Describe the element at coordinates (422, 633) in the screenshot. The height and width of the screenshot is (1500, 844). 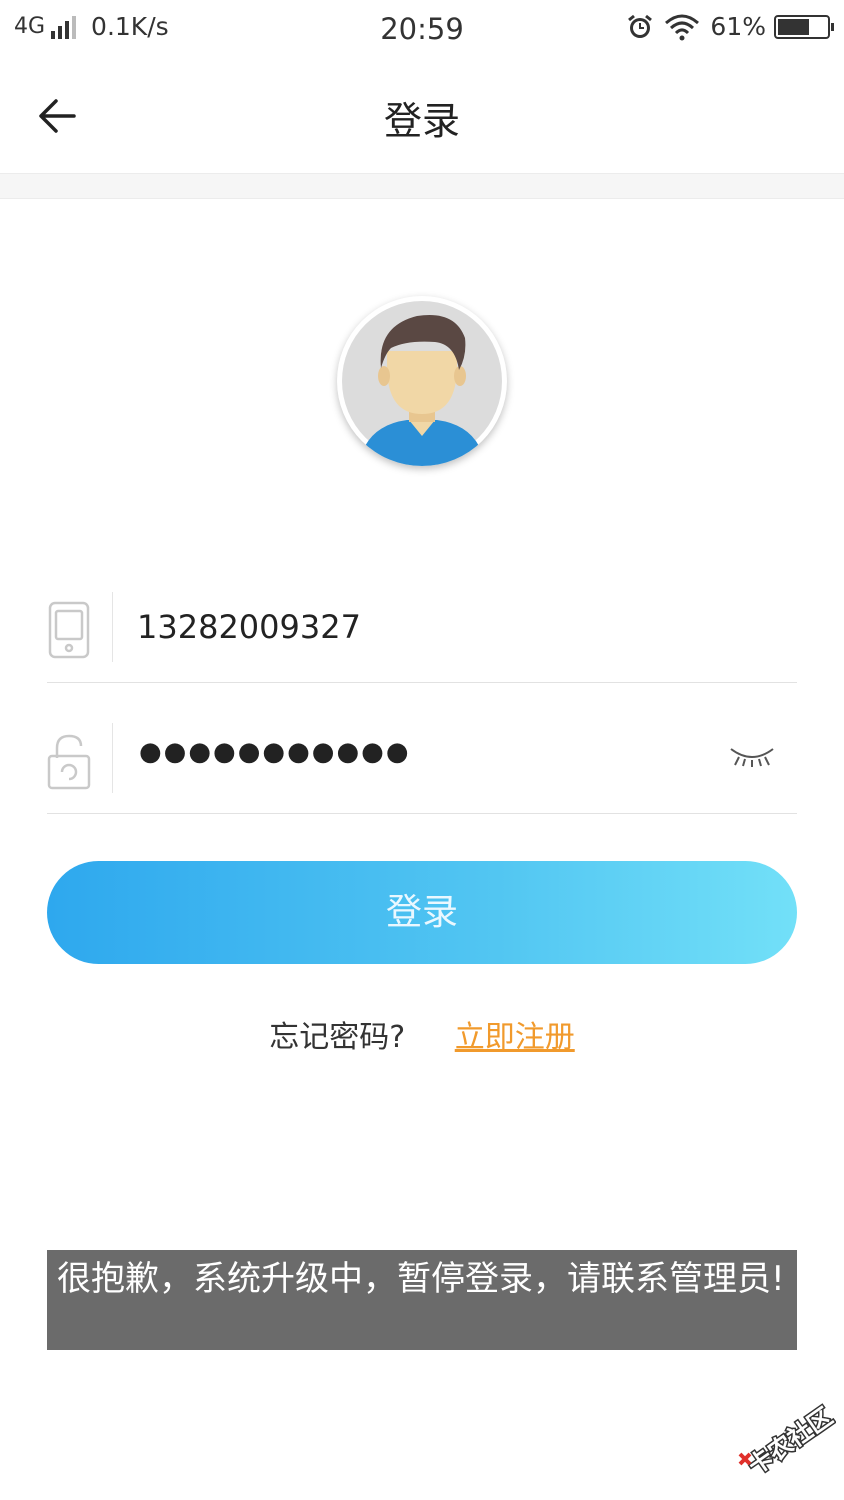
I see `phone-row: 13282009327` at that location.